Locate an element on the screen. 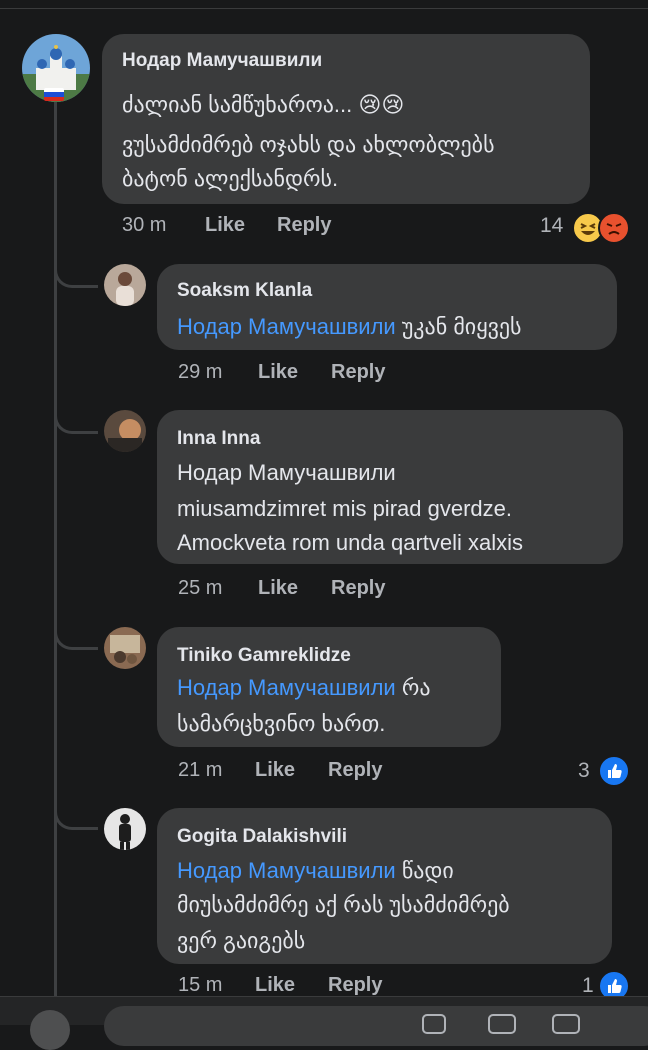  comment-text-line: Нодар Мамучашвили უკან მიყვეს is located at coordinates (349, 327).